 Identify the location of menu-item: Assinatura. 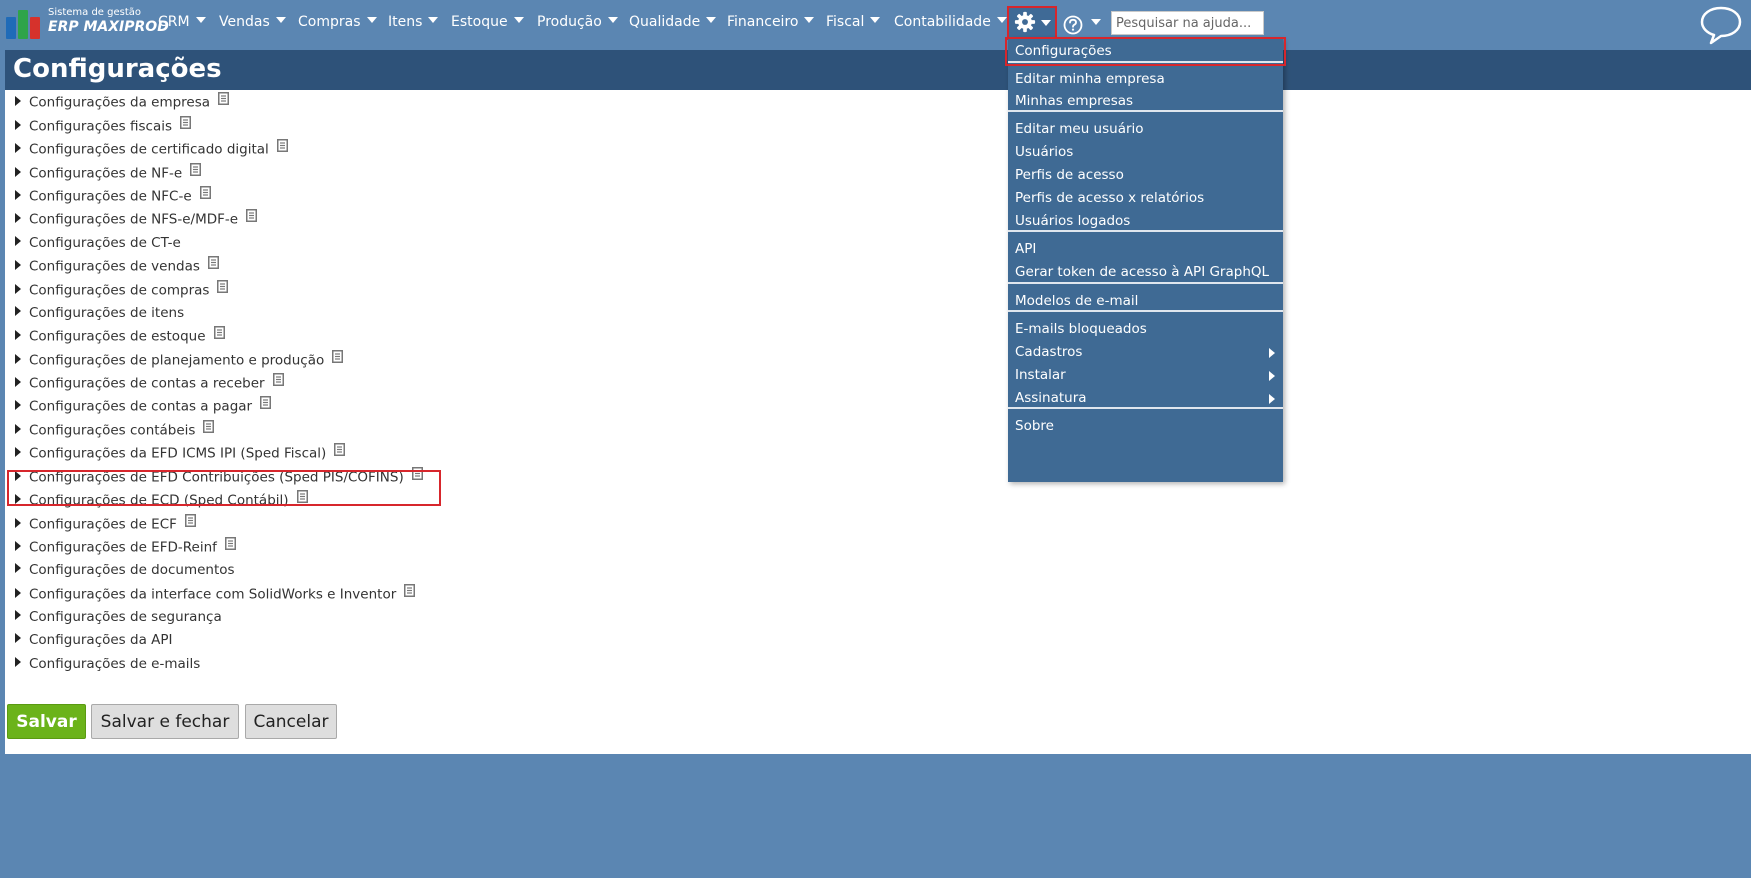
(1051, 398).